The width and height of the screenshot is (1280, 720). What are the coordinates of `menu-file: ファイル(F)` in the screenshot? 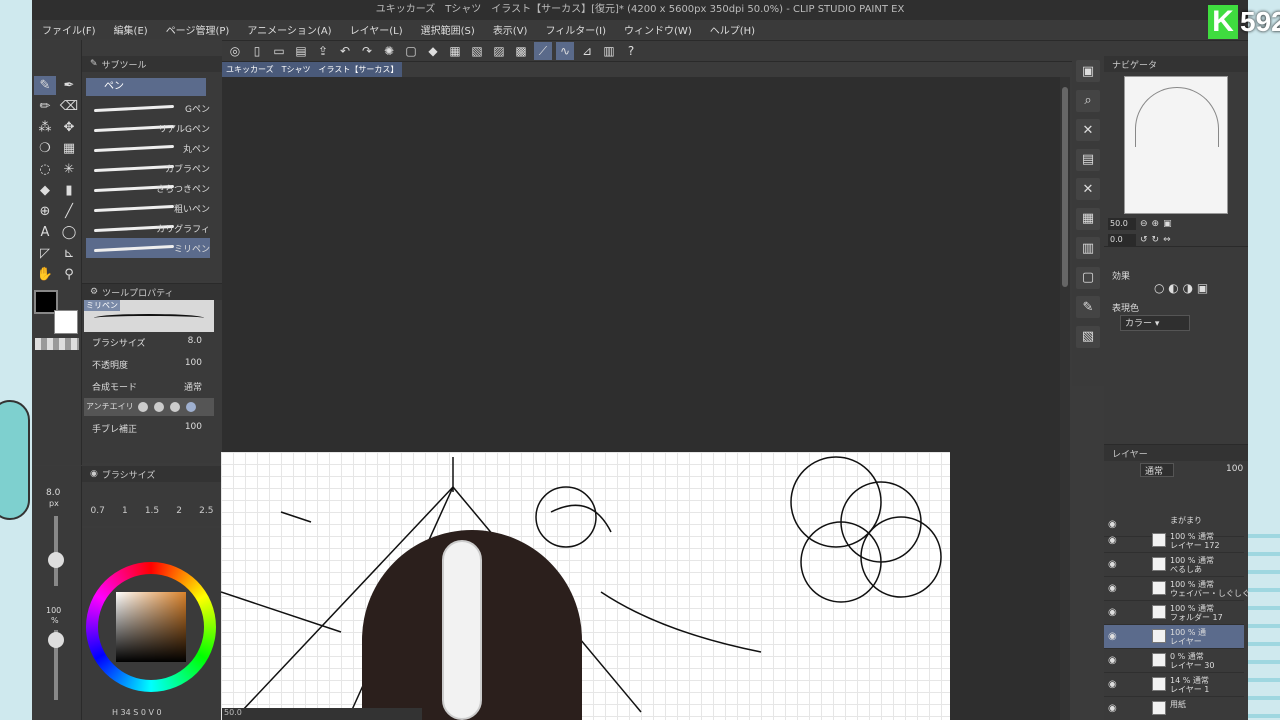 It's located at (69, 29).